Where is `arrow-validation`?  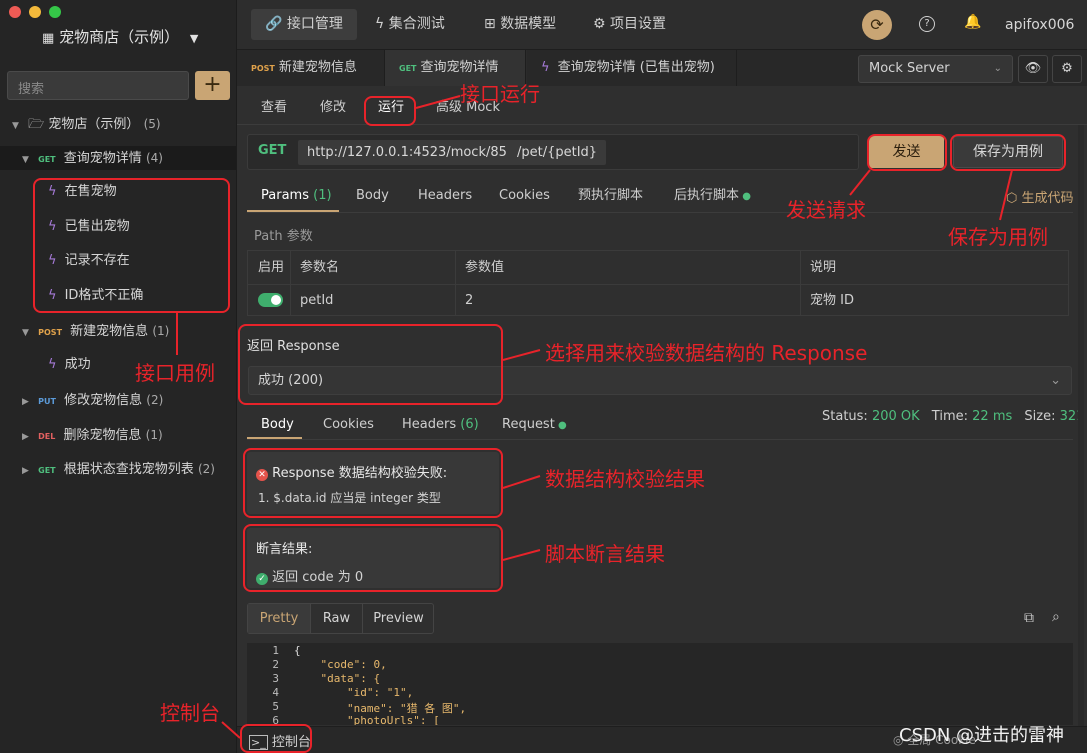 arrow-validation is located at coordinates (521, 482).